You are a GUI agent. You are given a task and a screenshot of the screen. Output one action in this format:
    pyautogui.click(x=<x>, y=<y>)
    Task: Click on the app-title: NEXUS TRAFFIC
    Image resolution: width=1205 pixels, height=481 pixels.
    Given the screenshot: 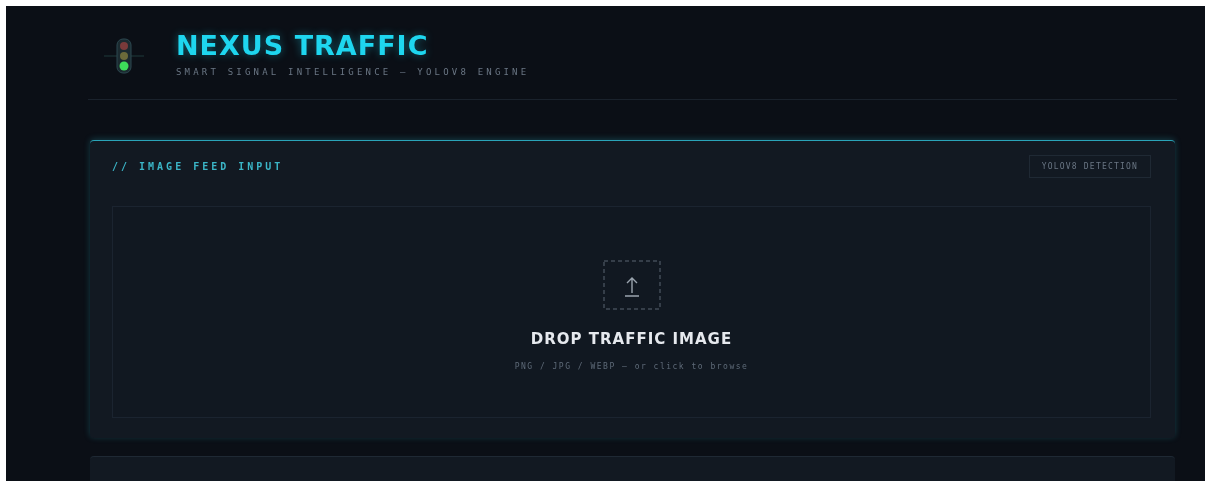 What is the action you would take?
    pyautogui.click(x=303, y=46)
    